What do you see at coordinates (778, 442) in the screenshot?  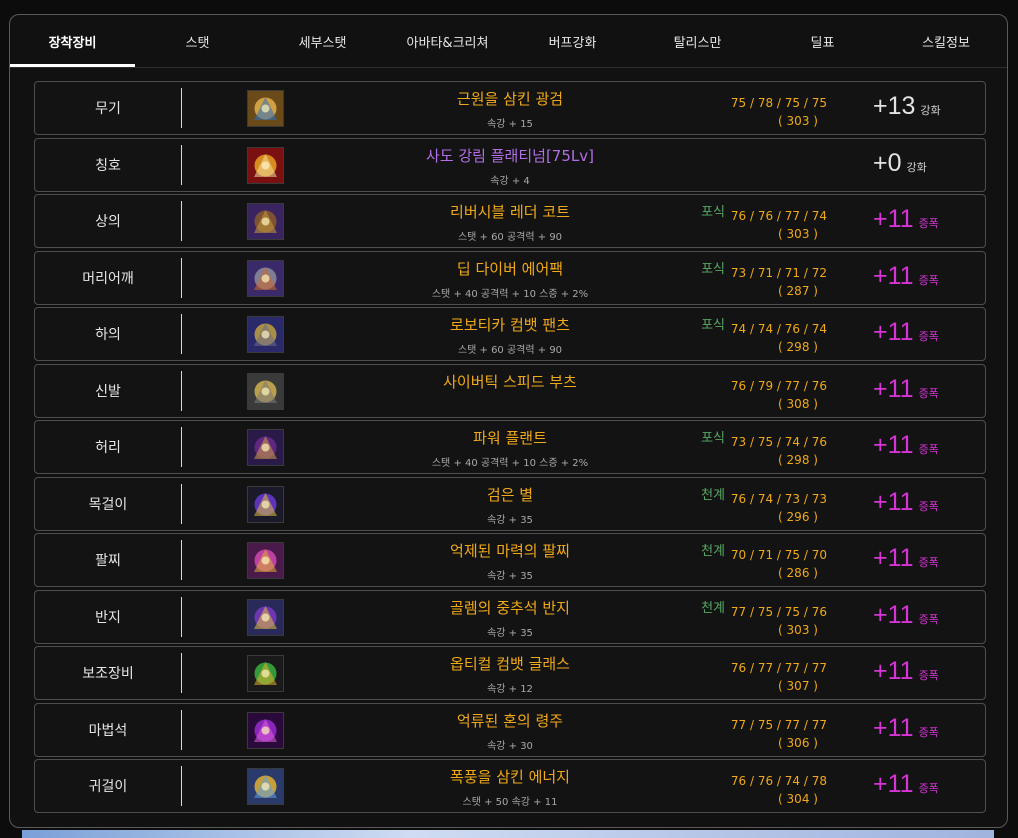 I see `item-stats: 73 / 75 / 74 / 76` at bounding box center [778, 442].